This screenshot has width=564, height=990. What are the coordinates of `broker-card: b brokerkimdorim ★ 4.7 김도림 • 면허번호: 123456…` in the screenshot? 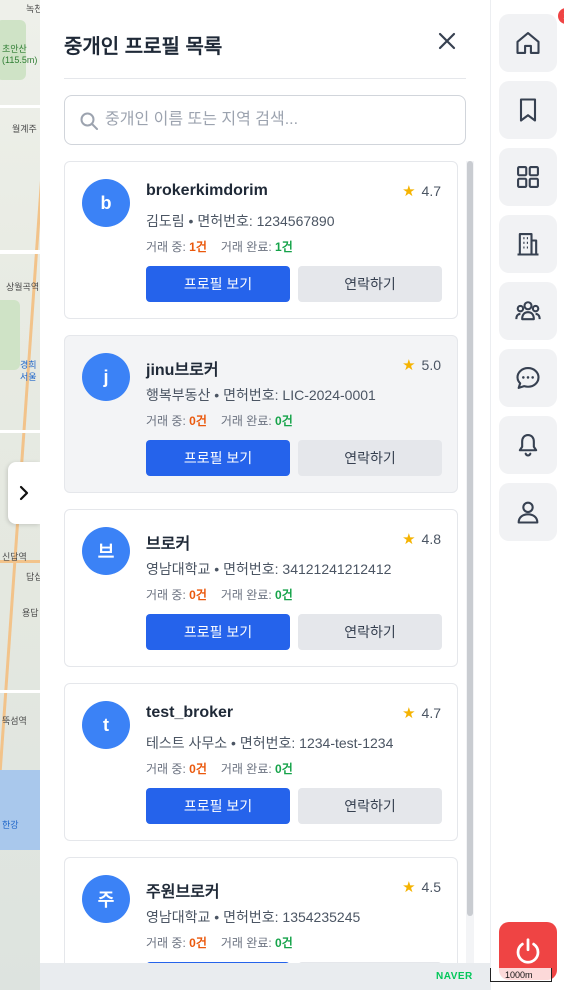 It's located at (261, 240).